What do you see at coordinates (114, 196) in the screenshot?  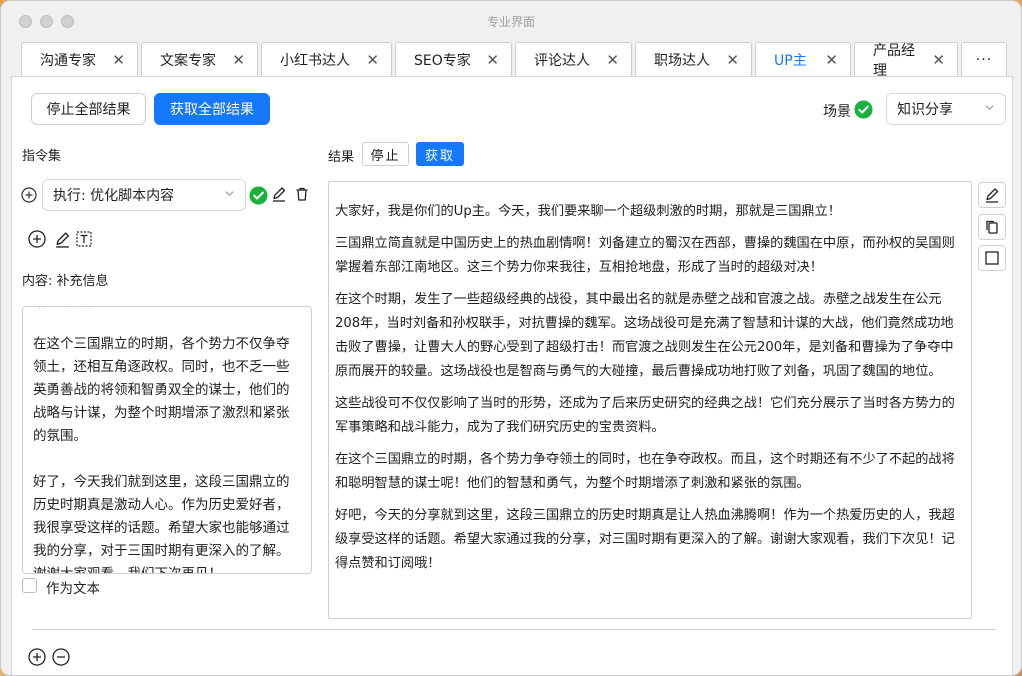 I see `command-select-value: 执行: 优化脚本内容` at bounding box center [114, 196].